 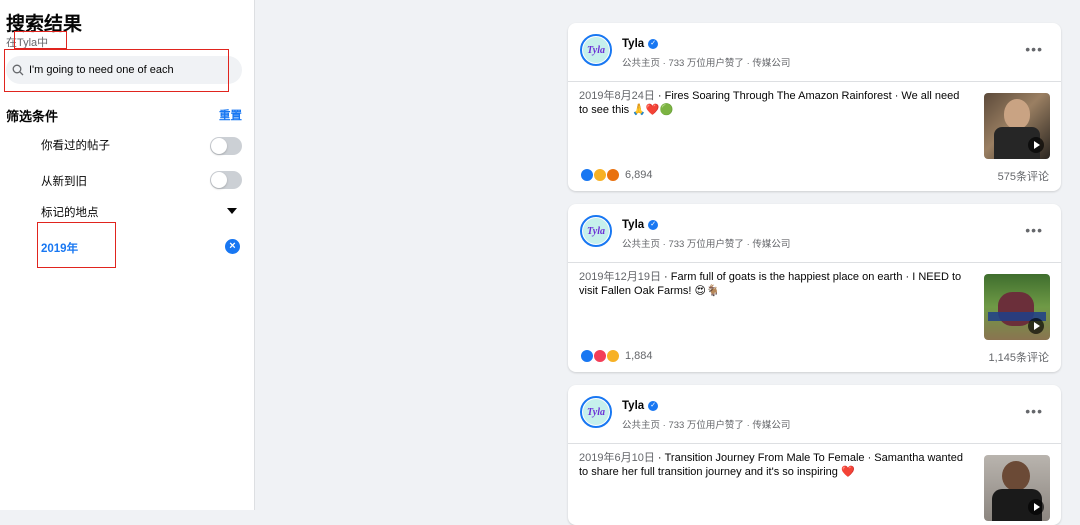 What do you see at coordinates (639, 175) in the screenshot?
I see `reaction-count: 6,894` at bounding box center [639, 175].